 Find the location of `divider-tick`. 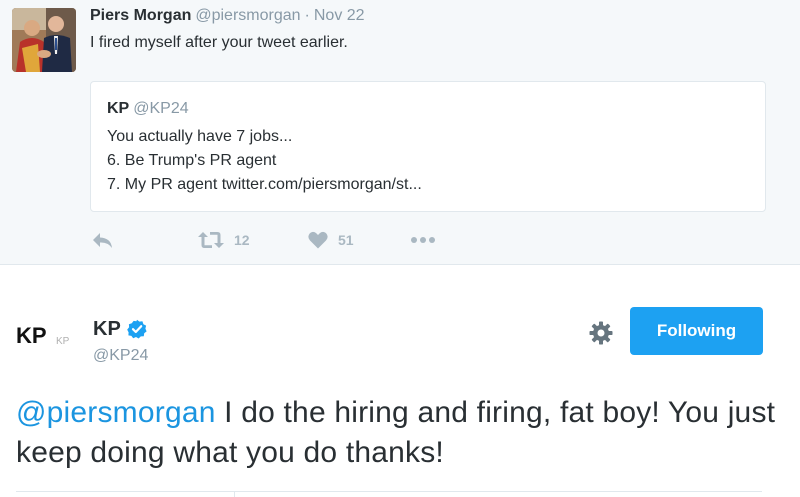

divider-tick is located at coordinates (234, 494).